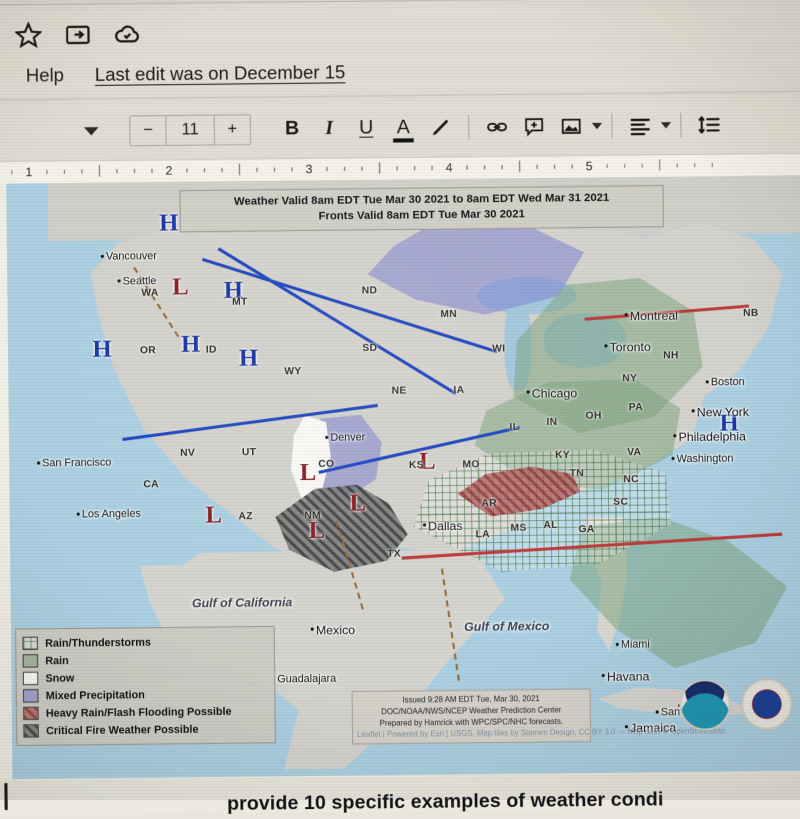 This screenshot has height=819, width=800. I want to click on decrease-font-size-button: −, so click(148, 131).